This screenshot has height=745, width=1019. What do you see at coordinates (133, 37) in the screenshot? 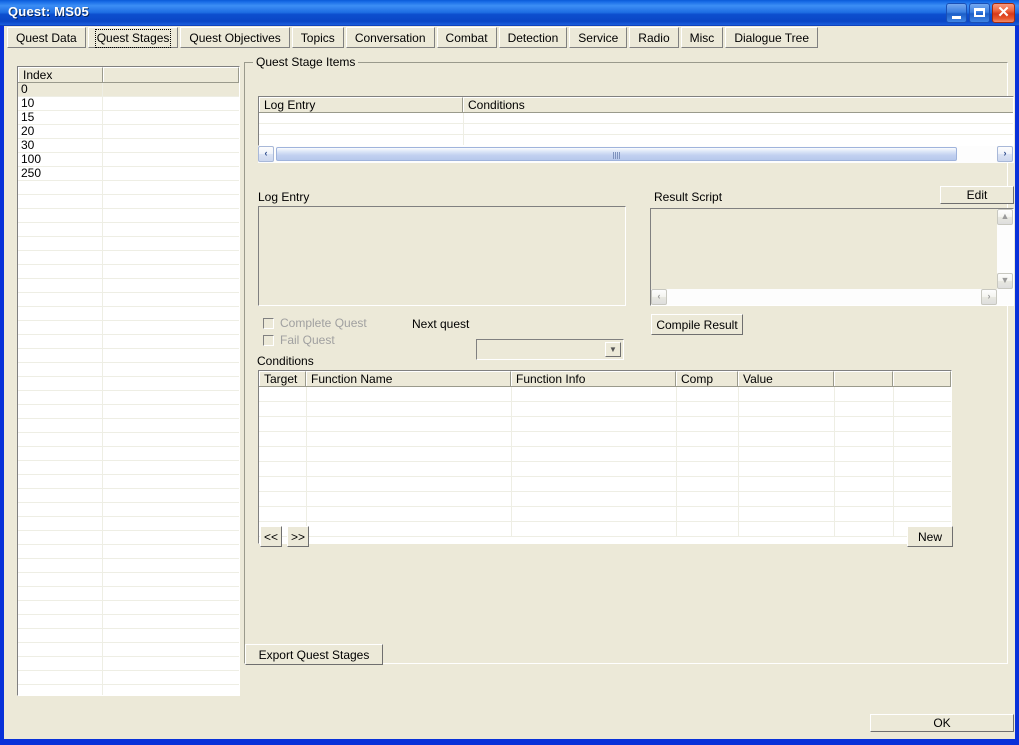
I see `tab-quest-stages: Quest Stages` at bounding box center [133, 37].